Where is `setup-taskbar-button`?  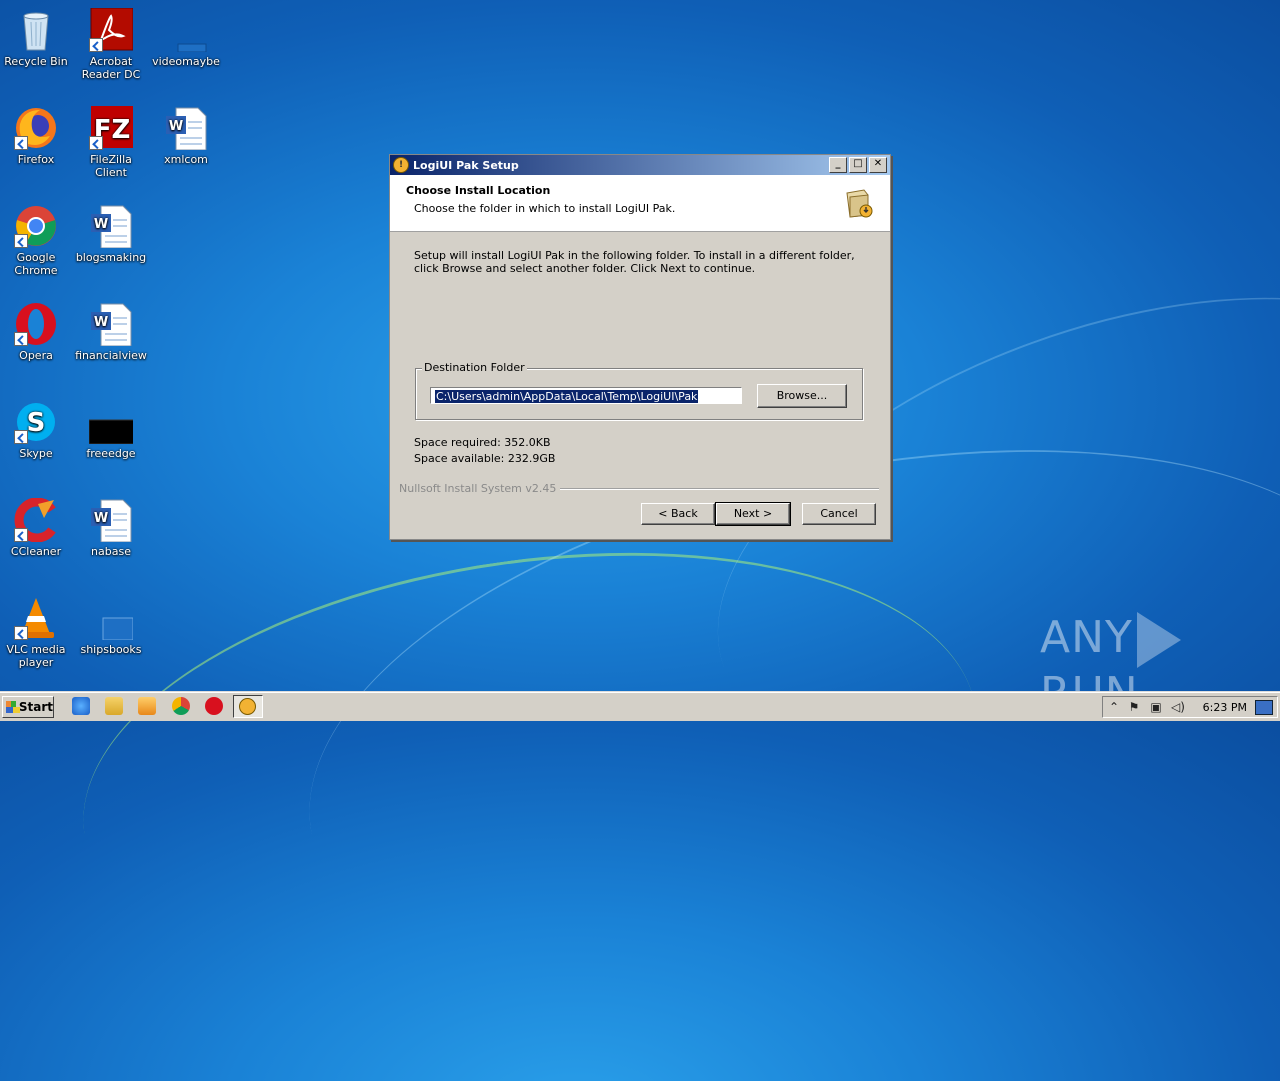
setup-taskbar-button is located at coordinates (248, 706).